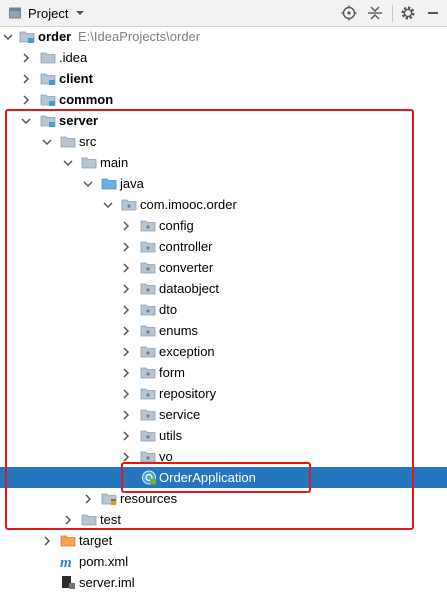  Describe the element at coordinates (48, 58) in the screenshot. I see `folder-icon` at that location.